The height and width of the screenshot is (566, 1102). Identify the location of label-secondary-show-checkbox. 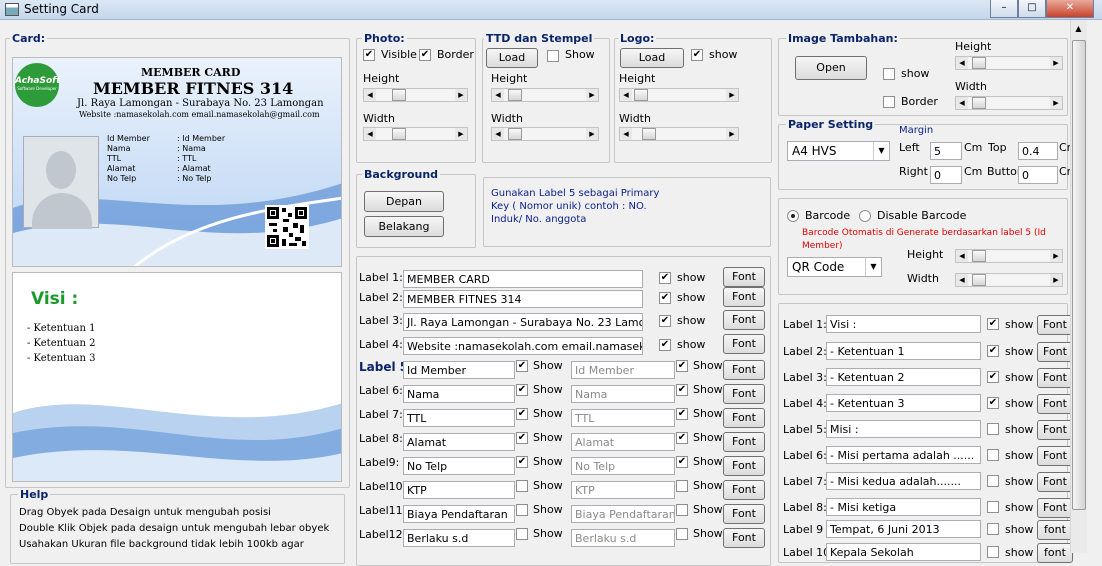
(682, 486).